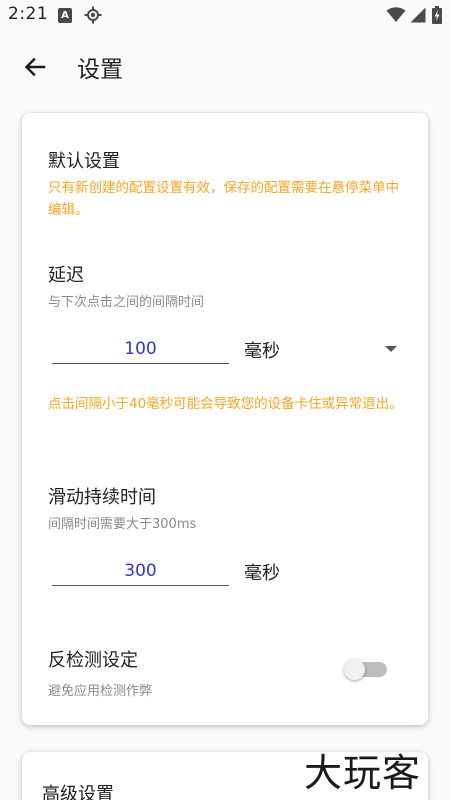 This screenshot has height=800, width=450. I want to click on status-bar: 2:21 A, so click(225, 16).